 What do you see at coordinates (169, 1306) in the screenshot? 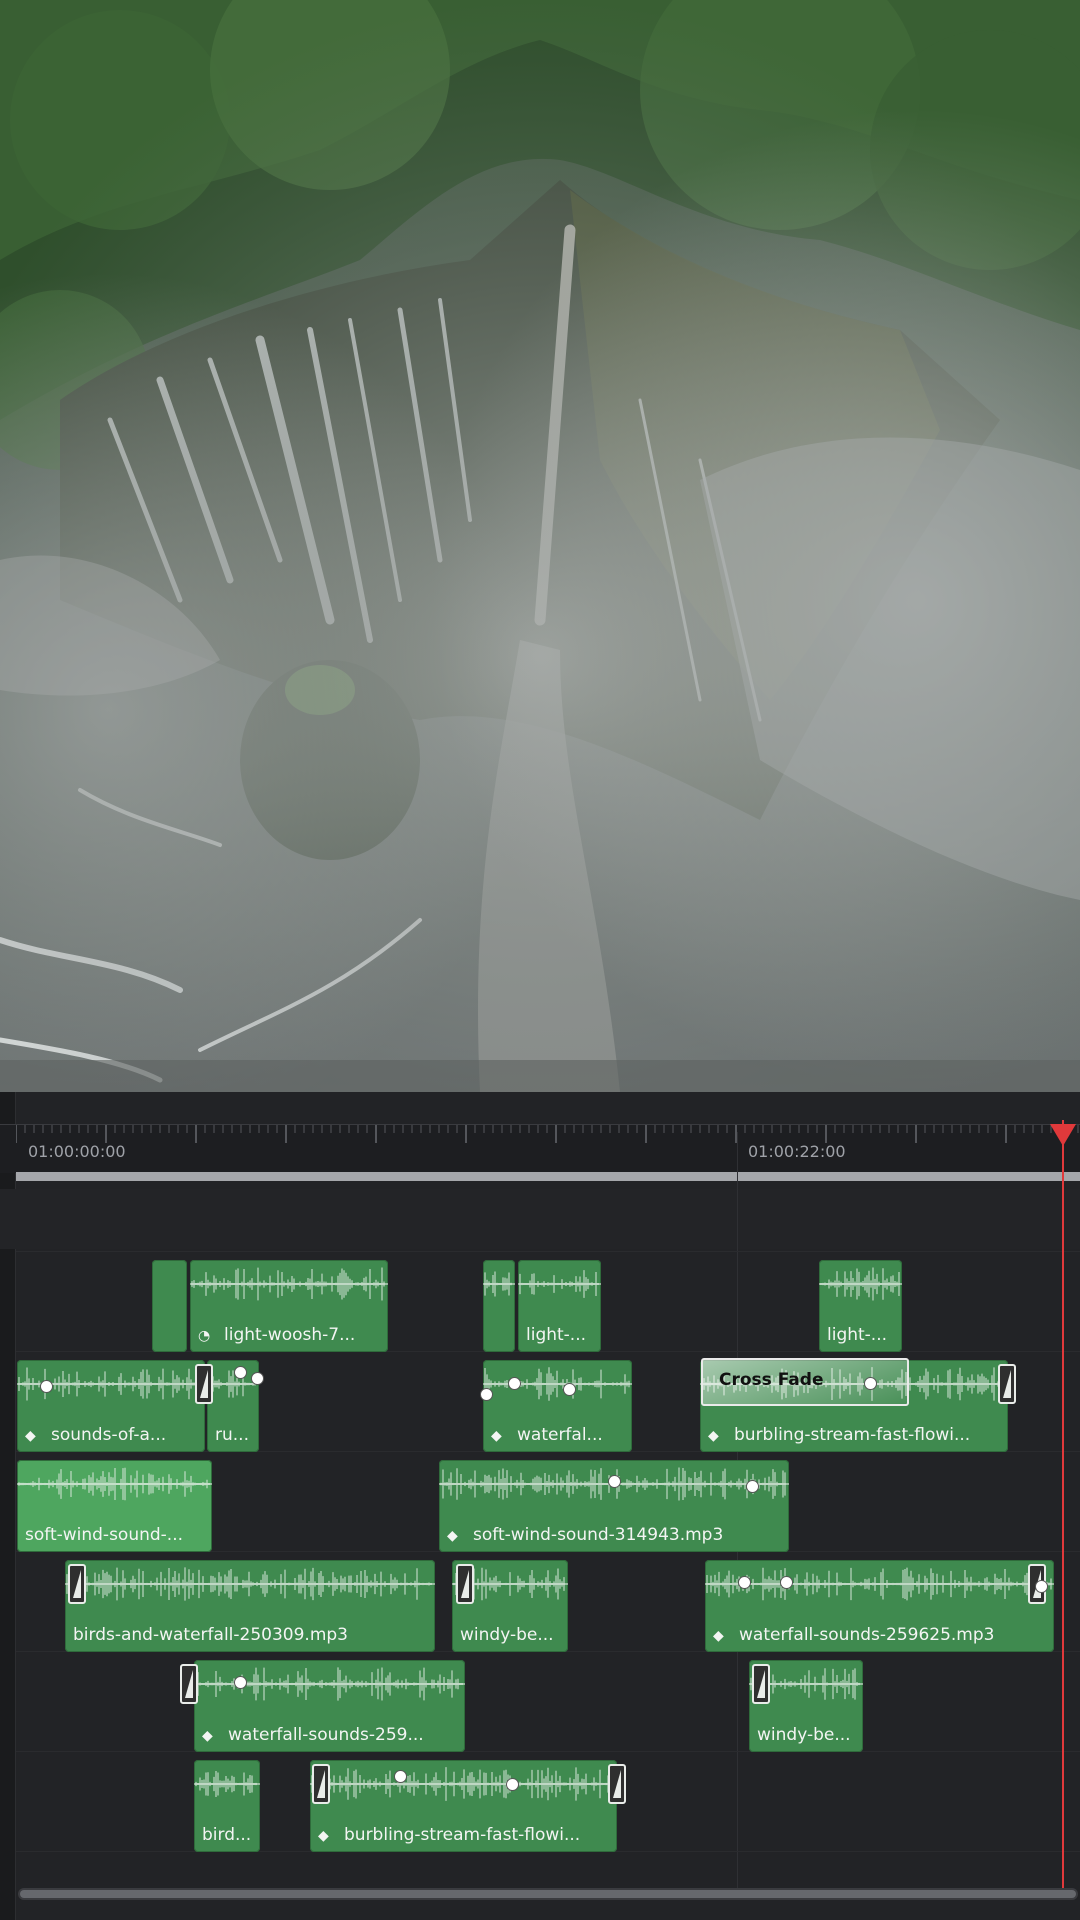
I see `audio-clip-light-woosh-left` at bounding box center [169, 1306].